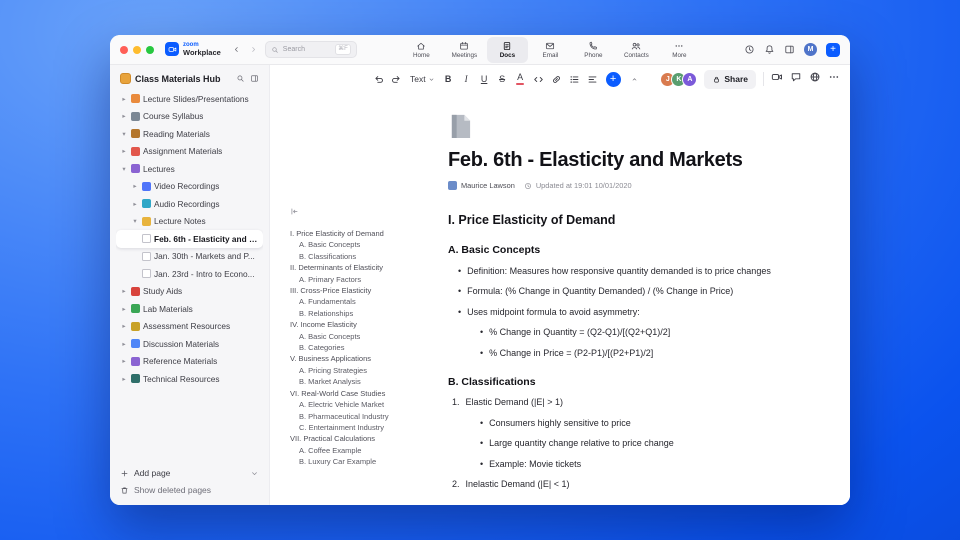  I want to click on outline-item-vi-real-world-case-studies: VI. Real-World Case Studies, so click(360, 393).